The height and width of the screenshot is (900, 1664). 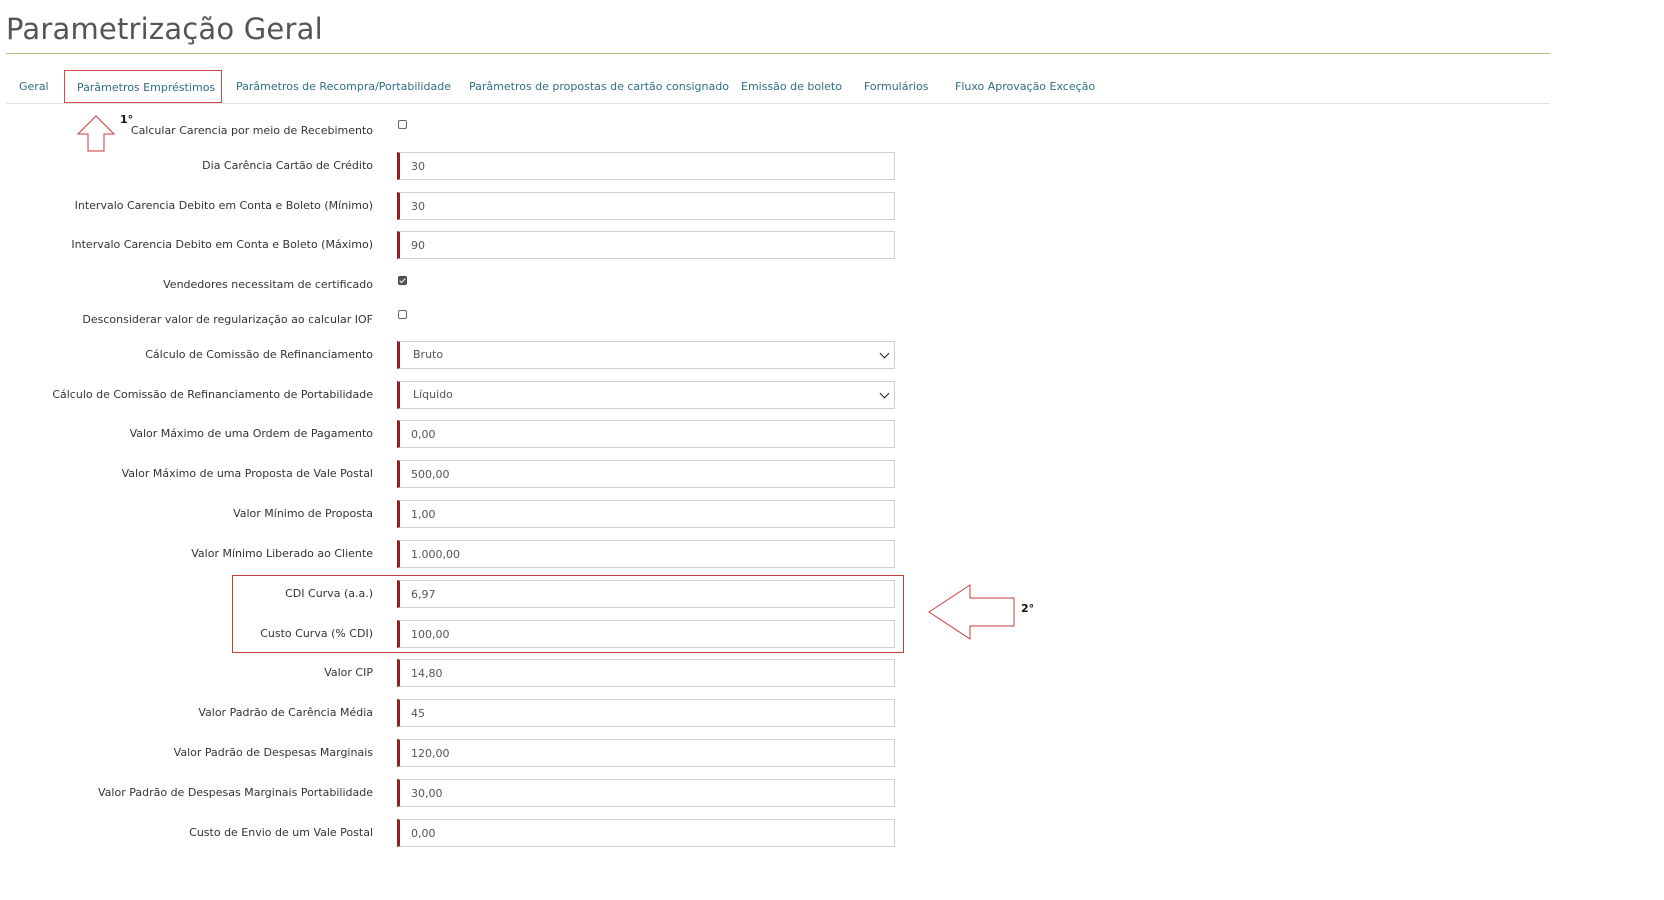 I want to click on row-valor-min-proposta: Valor Mínimo de Proposta, so click(x=450, y=514).